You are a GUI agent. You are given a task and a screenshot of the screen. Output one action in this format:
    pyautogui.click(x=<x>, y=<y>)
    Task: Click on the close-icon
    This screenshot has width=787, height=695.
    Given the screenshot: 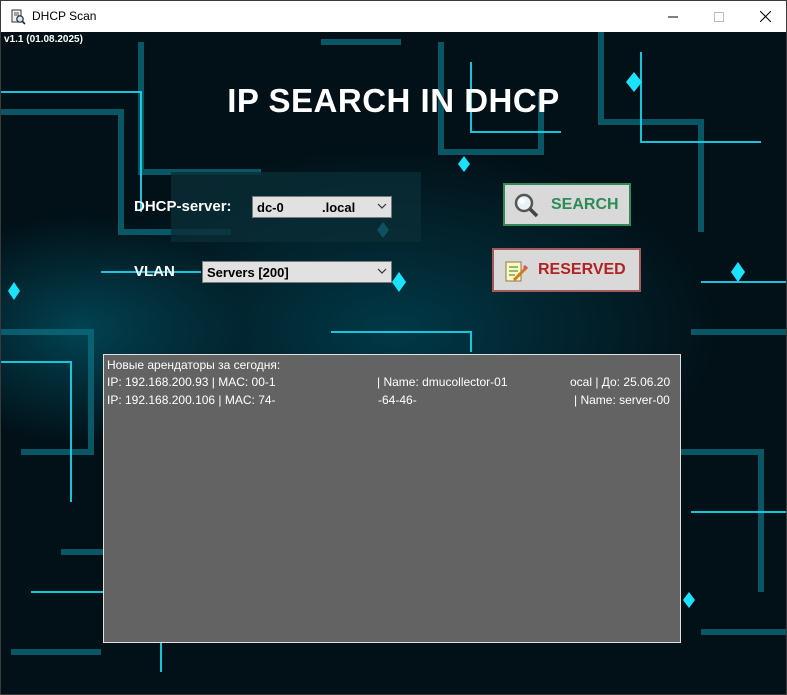 What is the action you would take?
    pyautogui.click(x=765, y=16)
    